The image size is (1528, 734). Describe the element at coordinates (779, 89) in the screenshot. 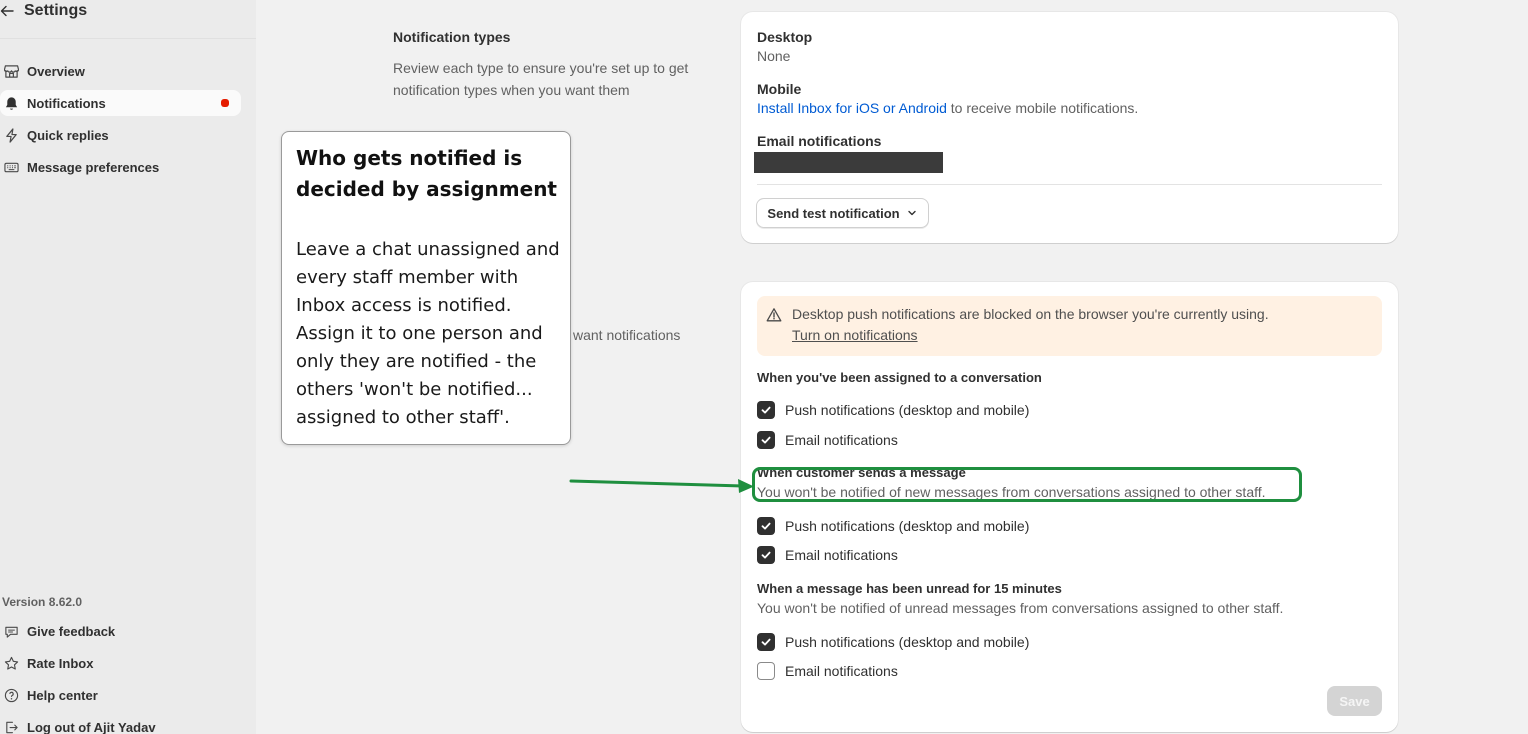

I see `mobile-label: Mobile` at that location.